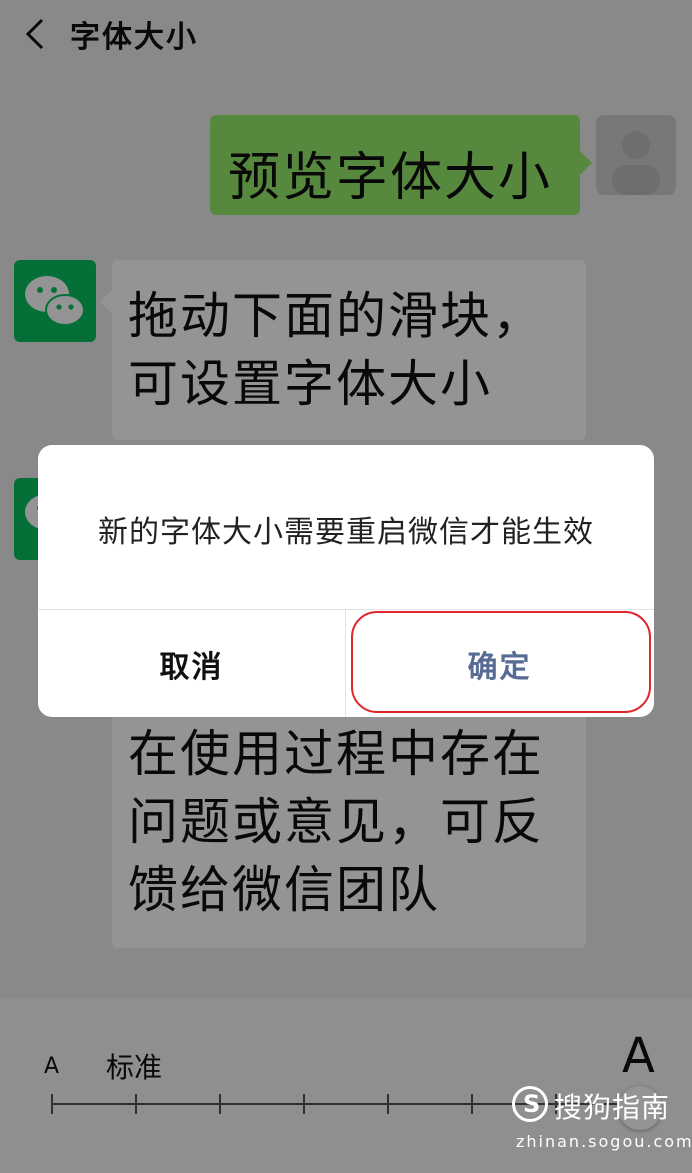 This screenshot has width=692, height=1173. What do you see at coordinates (612, 1107) in the screenshot?
I see `watermark-name: 搜狗指南` at bounding box center [612, 1107].